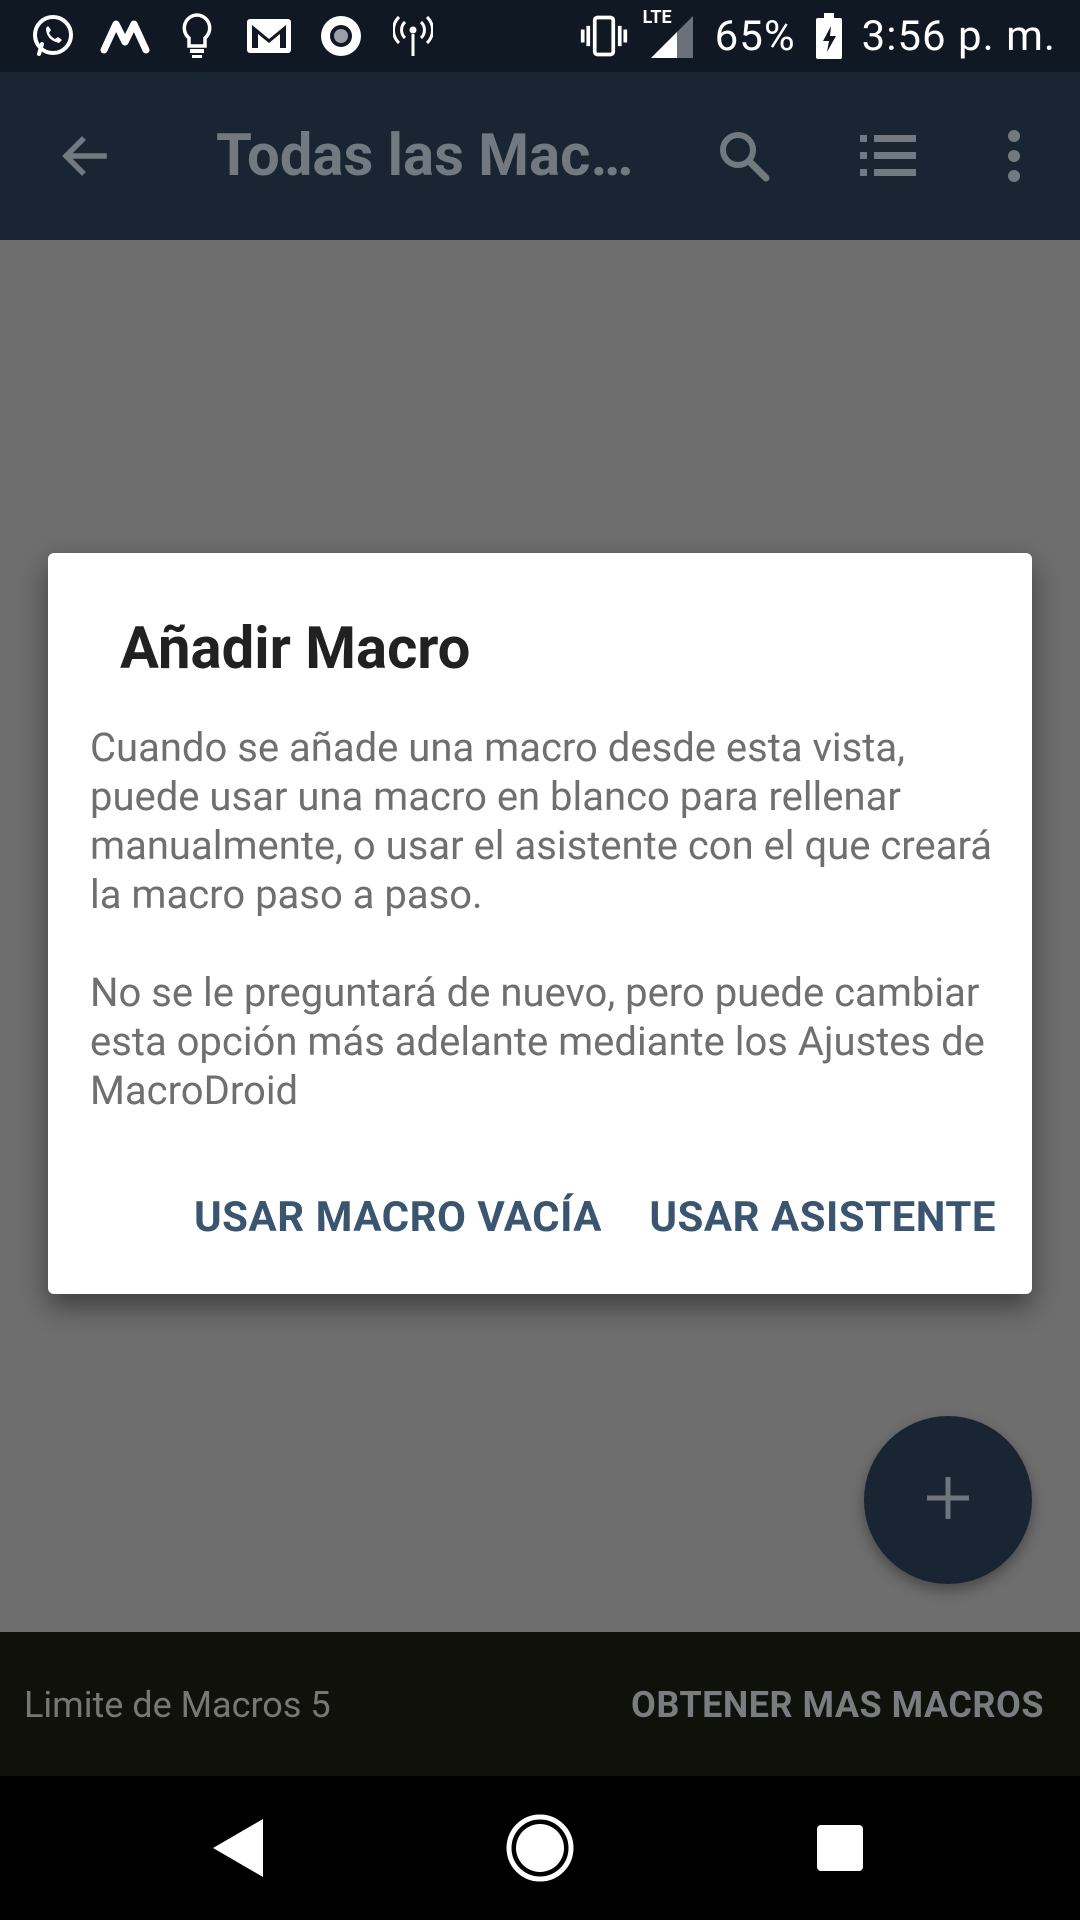  I want to click on nav-back-icon, so click(240, 1848).